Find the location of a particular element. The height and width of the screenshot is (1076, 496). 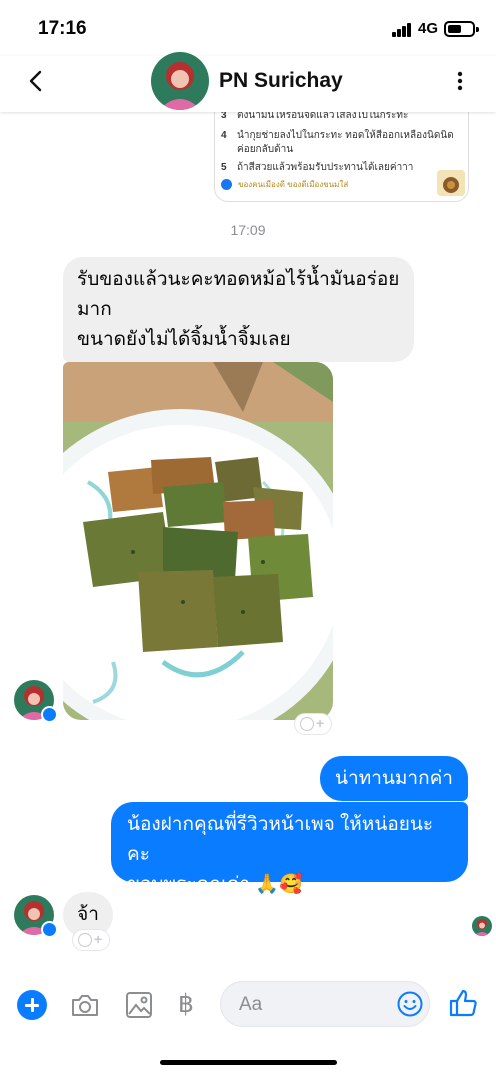

plus-icon is located at coordinates (32, 1005).